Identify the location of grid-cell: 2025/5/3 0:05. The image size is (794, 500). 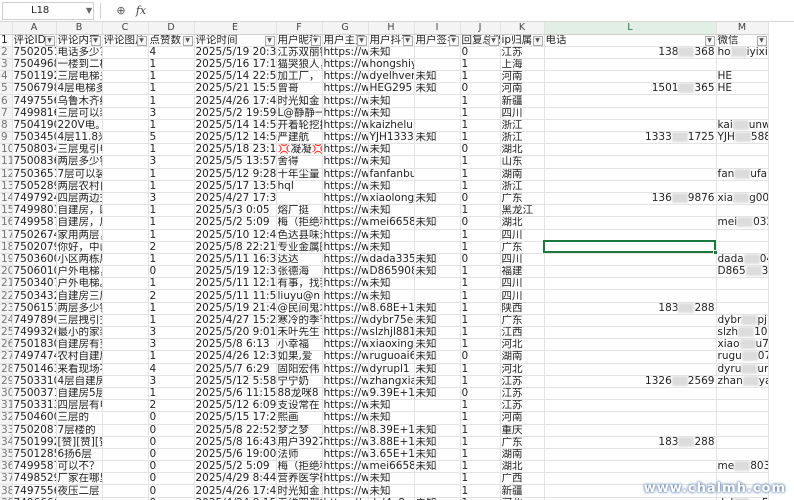
(235, 211).